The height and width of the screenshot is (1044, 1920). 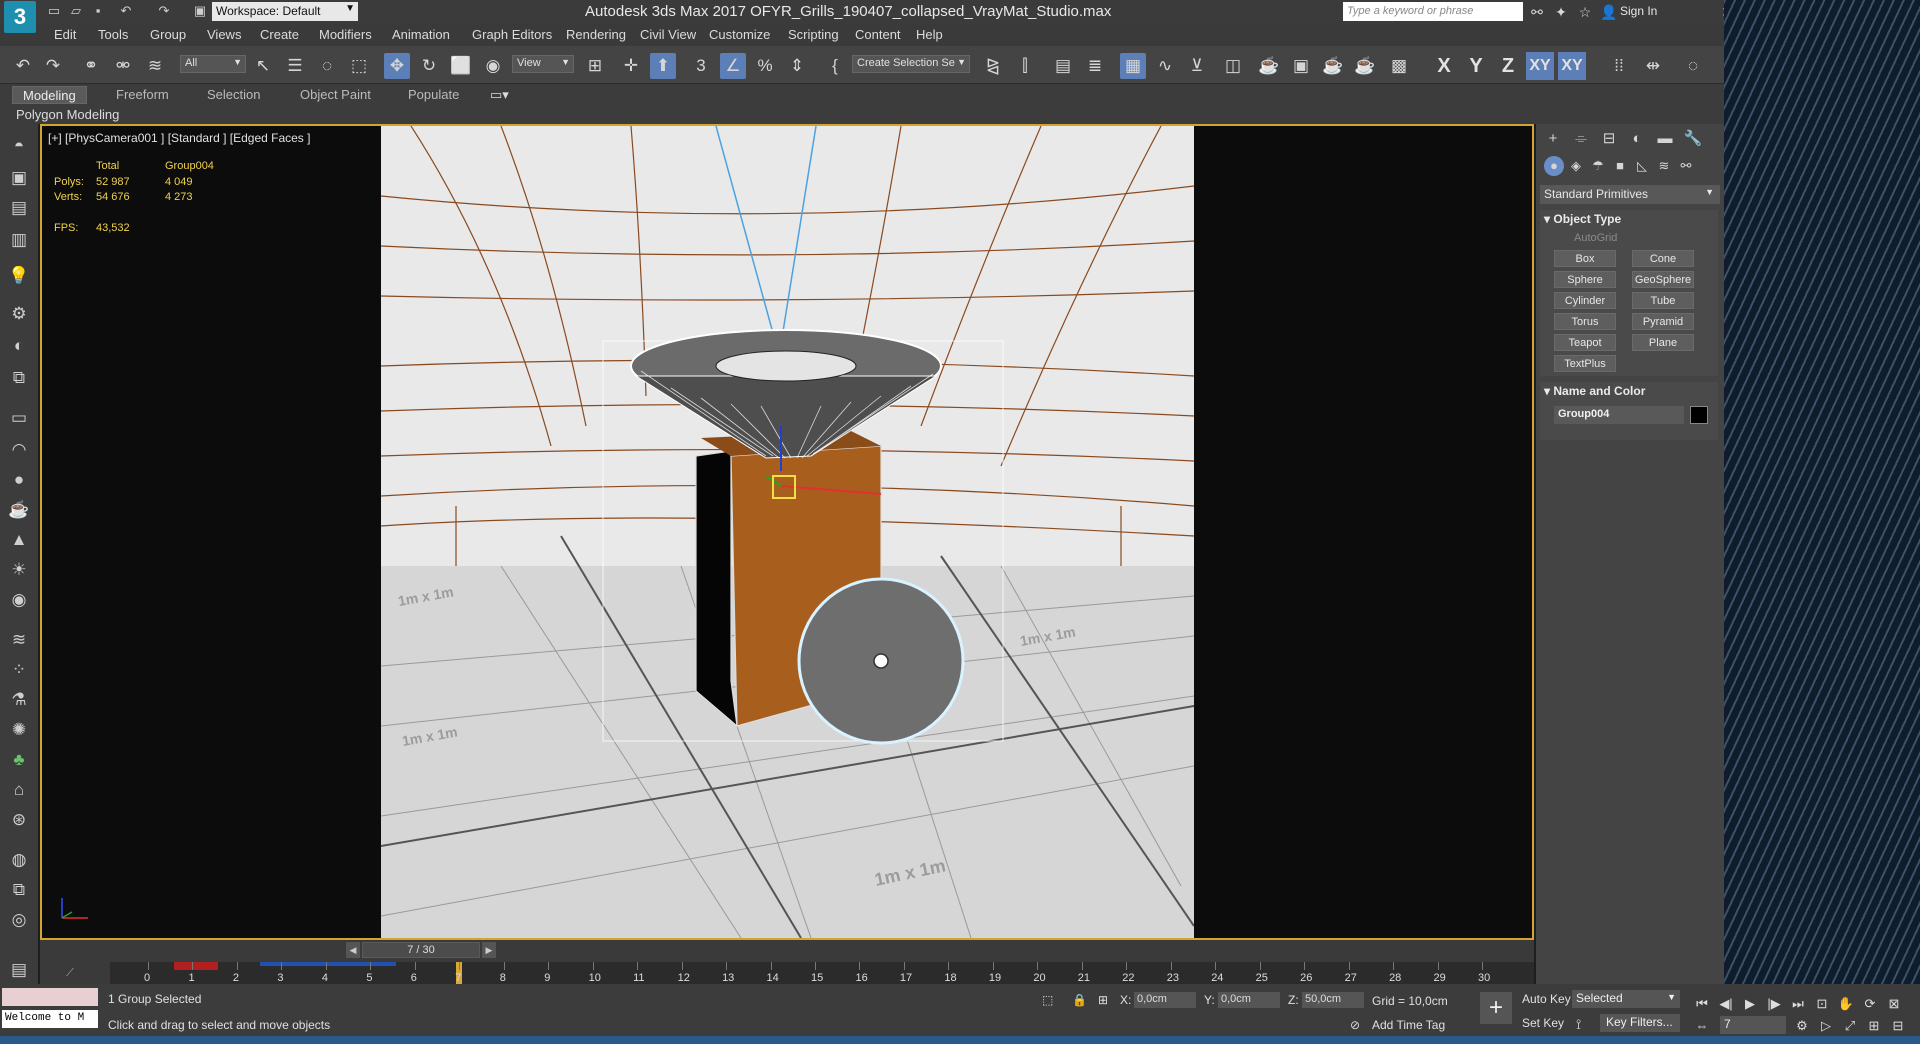 I want to click on ribbon-options-icon: ▭▾, so click(x=499, y=95).